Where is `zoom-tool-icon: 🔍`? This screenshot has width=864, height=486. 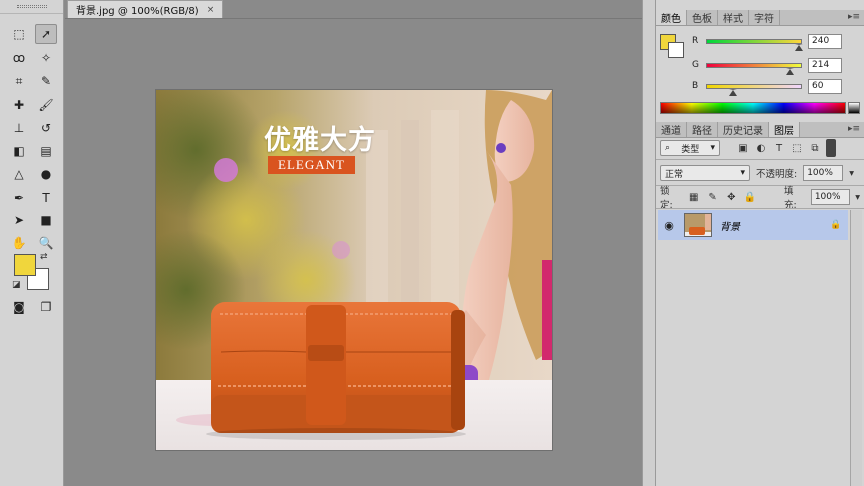 zoom-tool-icon: 🔍 is located at coordinates (46, 243).